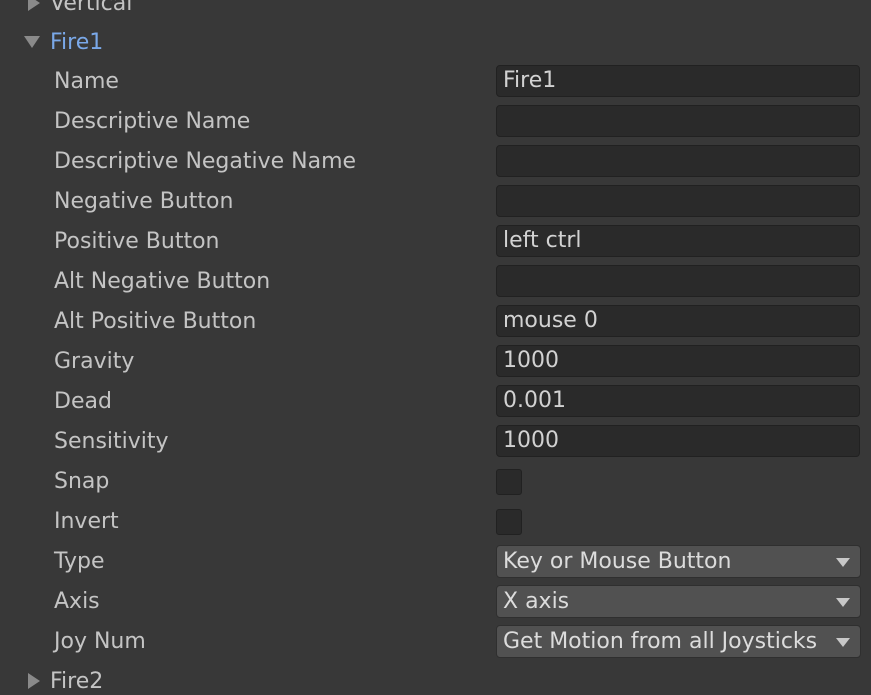 Image resolution: width=871 pixels, height=695 pixels. I want to click on axis-label: Axis, so click(77, 601).